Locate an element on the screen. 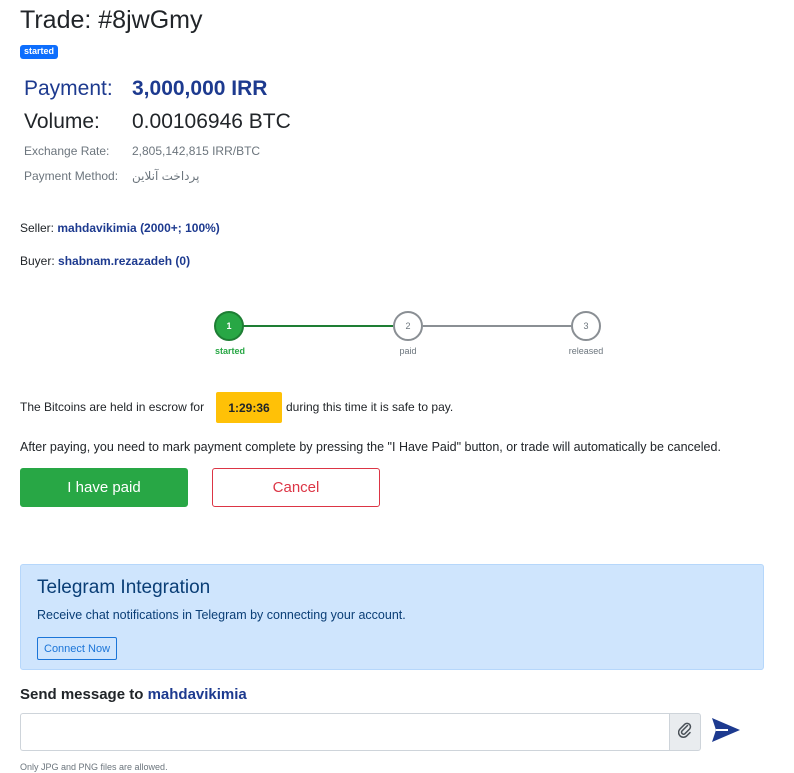  step-1-label: started is located at coordinates (229, 351).